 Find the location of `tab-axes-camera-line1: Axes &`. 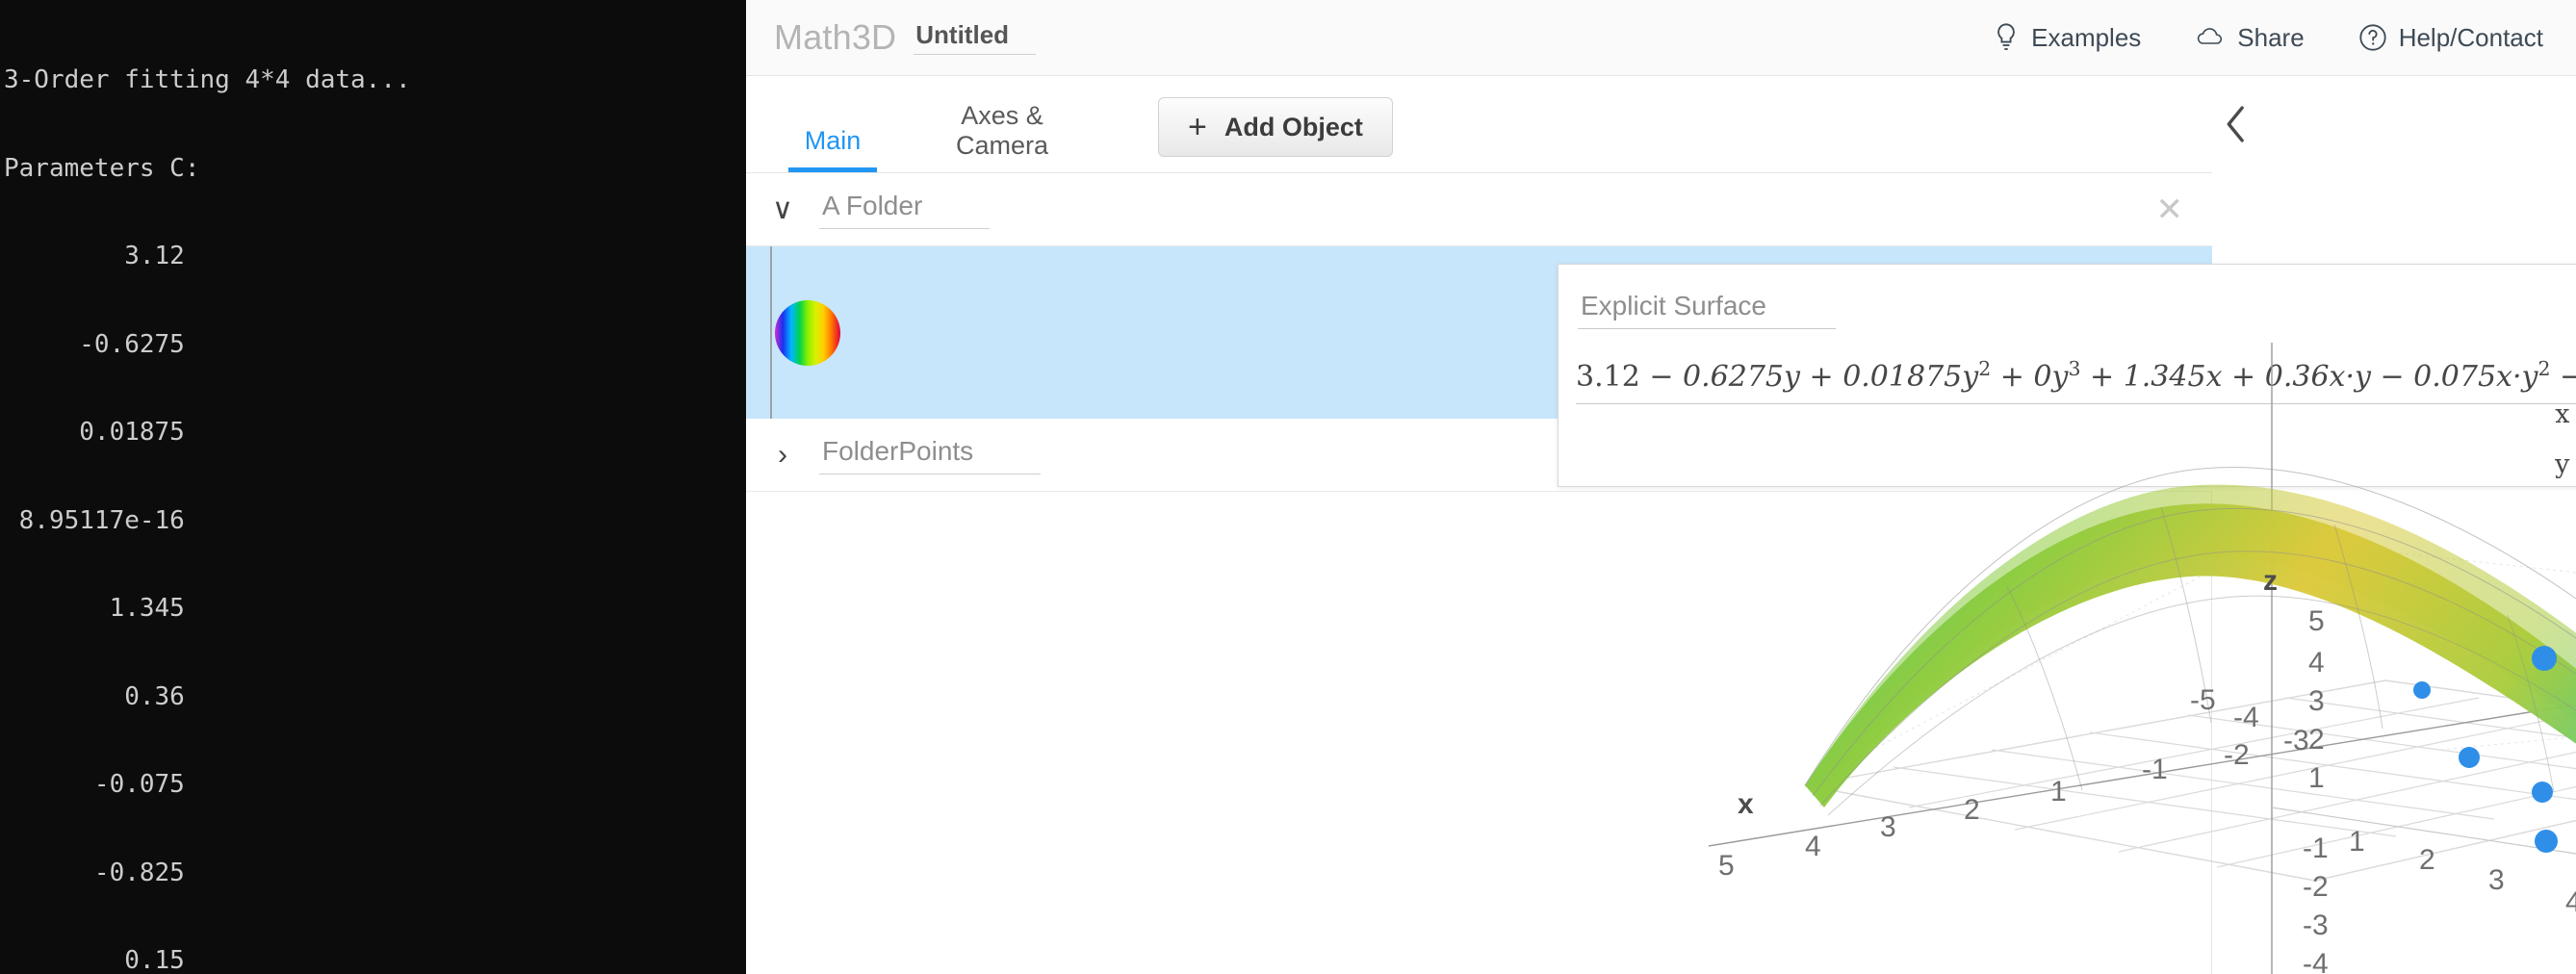

tab-axes-camera-line1: Axes & is located at coordinates (1002, 115).